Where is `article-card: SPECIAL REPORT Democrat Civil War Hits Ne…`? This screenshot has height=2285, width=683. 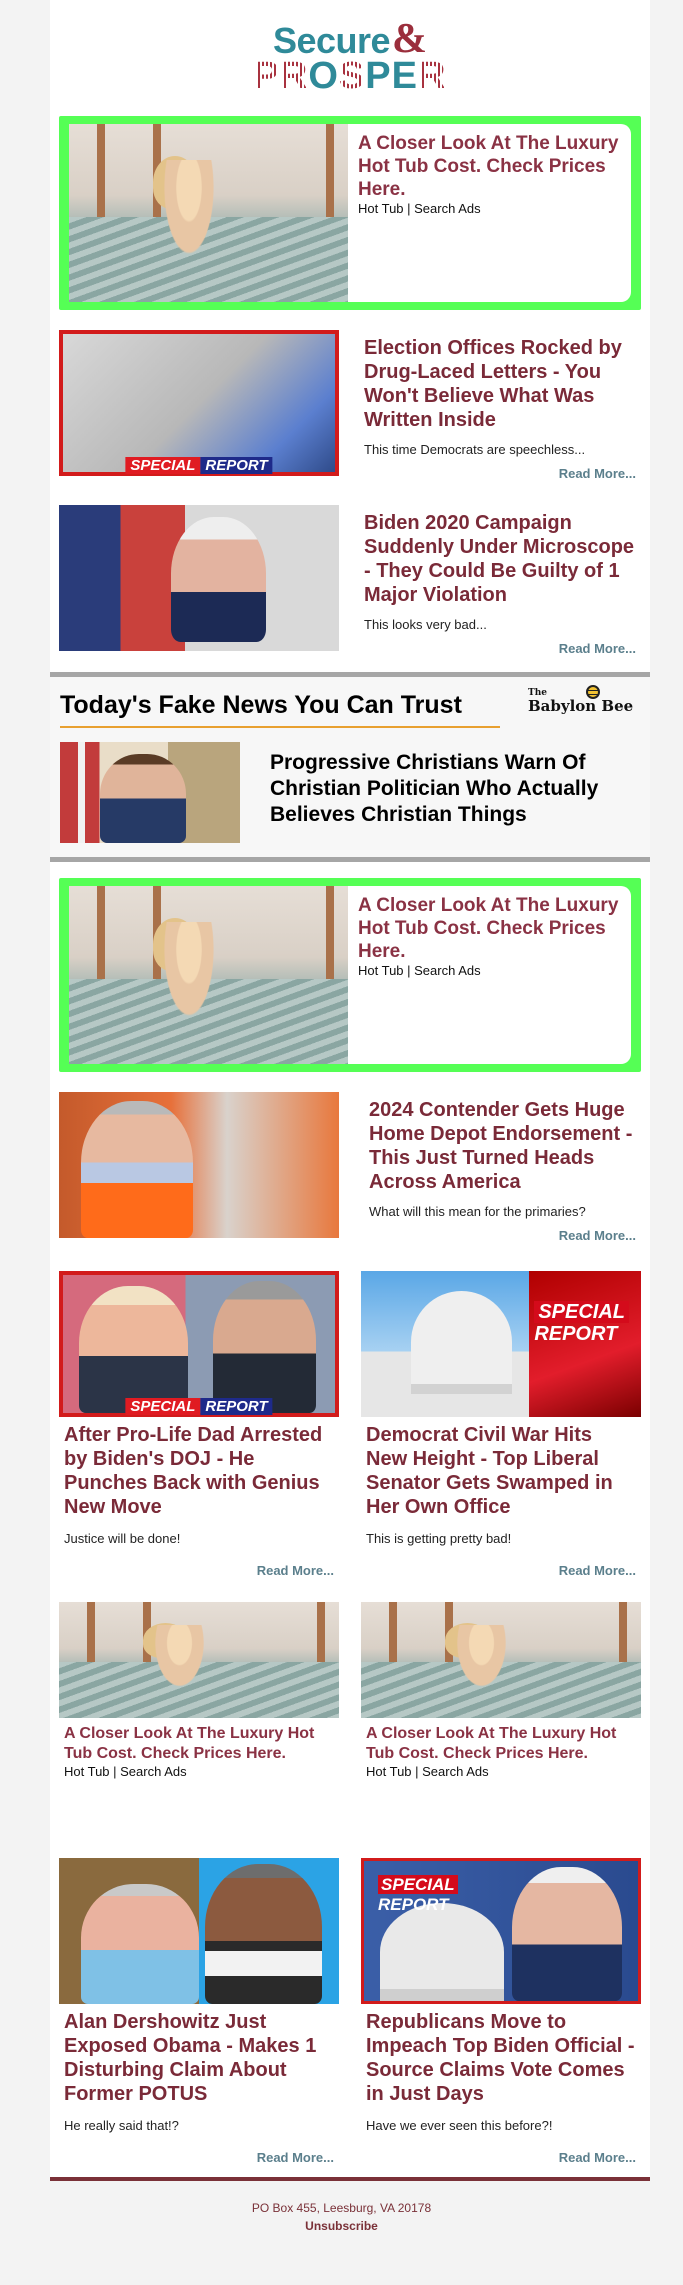 article-card: SPECIAL REPORT Democrat Civil War Hits Ne… is located at coordinates (501, 1424).